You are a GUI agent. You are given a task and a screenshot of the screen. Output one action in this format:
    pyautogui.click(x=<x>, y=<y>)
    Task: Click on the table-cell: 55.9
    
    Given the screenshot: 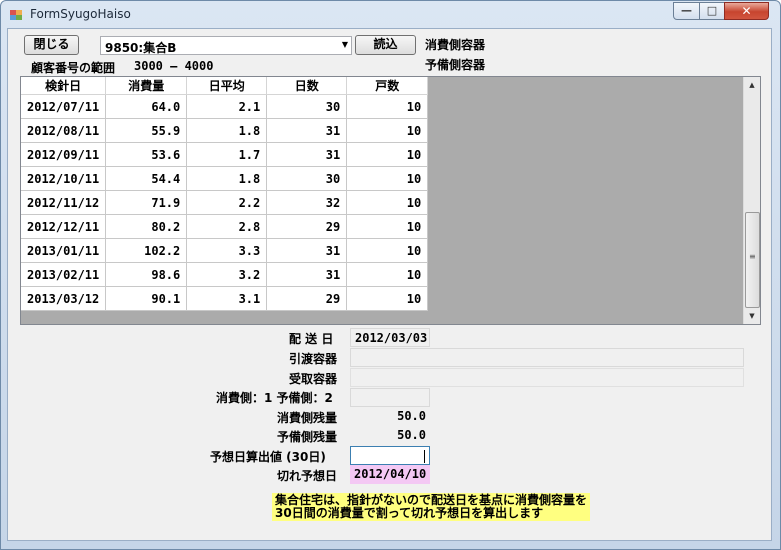 What is the action you would take?
    pyautogui.click(x=146, y=130)
    